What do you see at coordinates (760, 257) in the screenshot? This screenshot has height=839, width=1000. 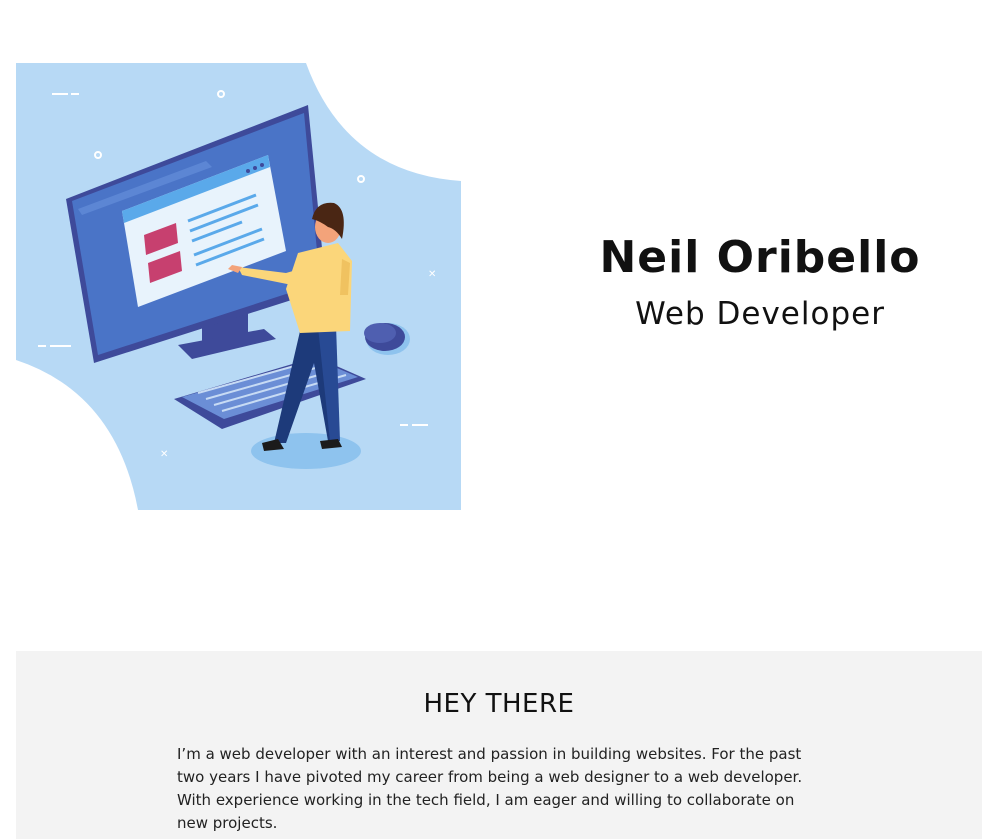 I see `hero-name: Neil Oribello` at bounding box center [760, 257].